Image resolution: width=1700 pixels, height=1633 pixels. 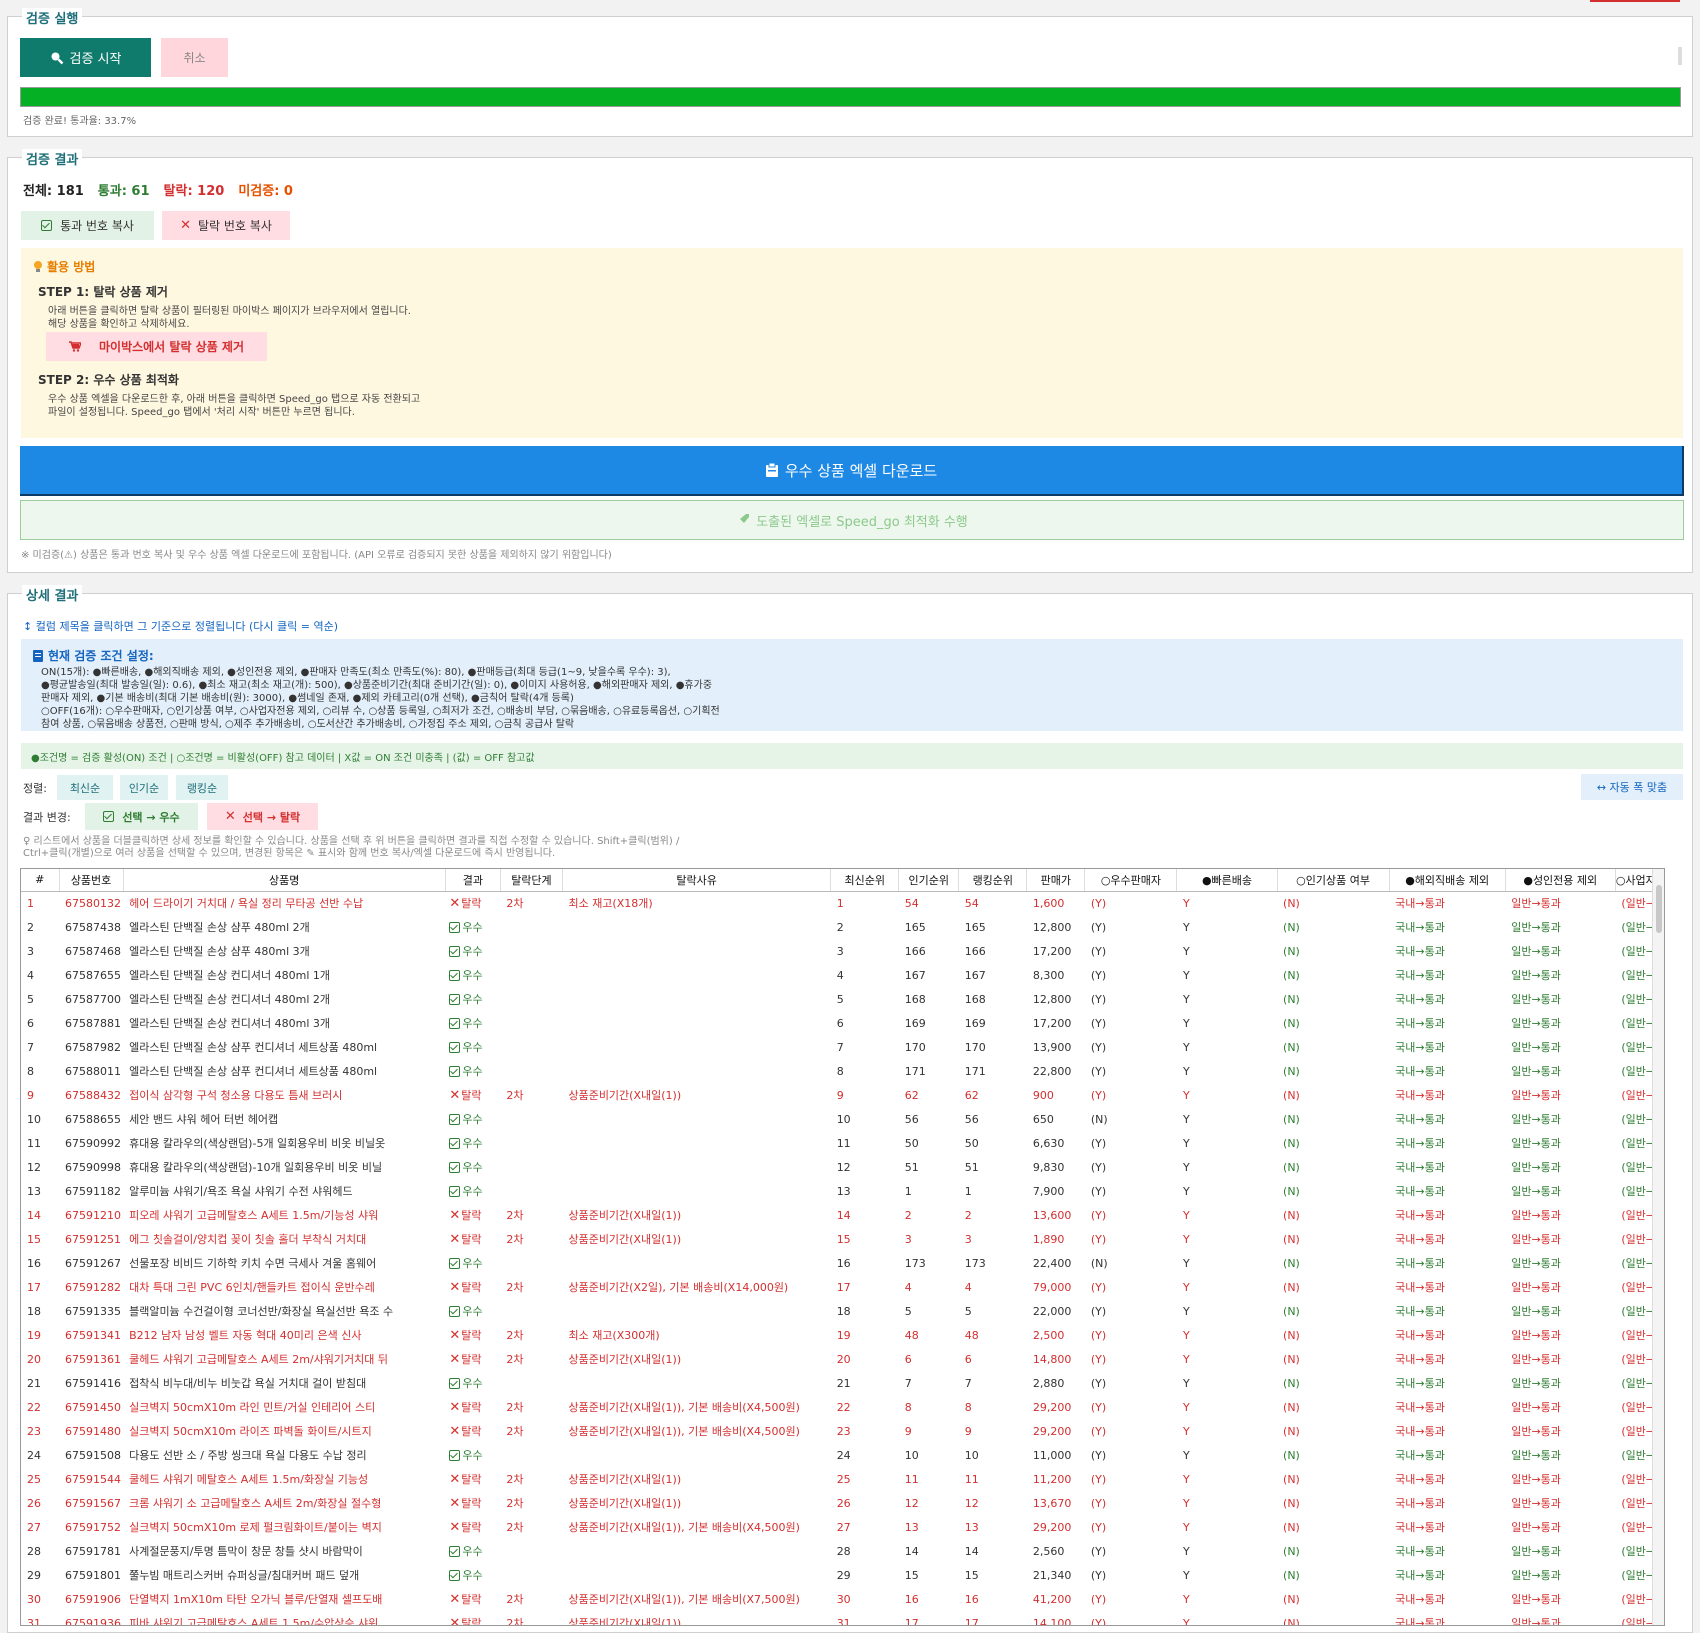 I want to click on download-excel-button: 우수 상품 엑셀 다운로드, so click(x=852, y=471).